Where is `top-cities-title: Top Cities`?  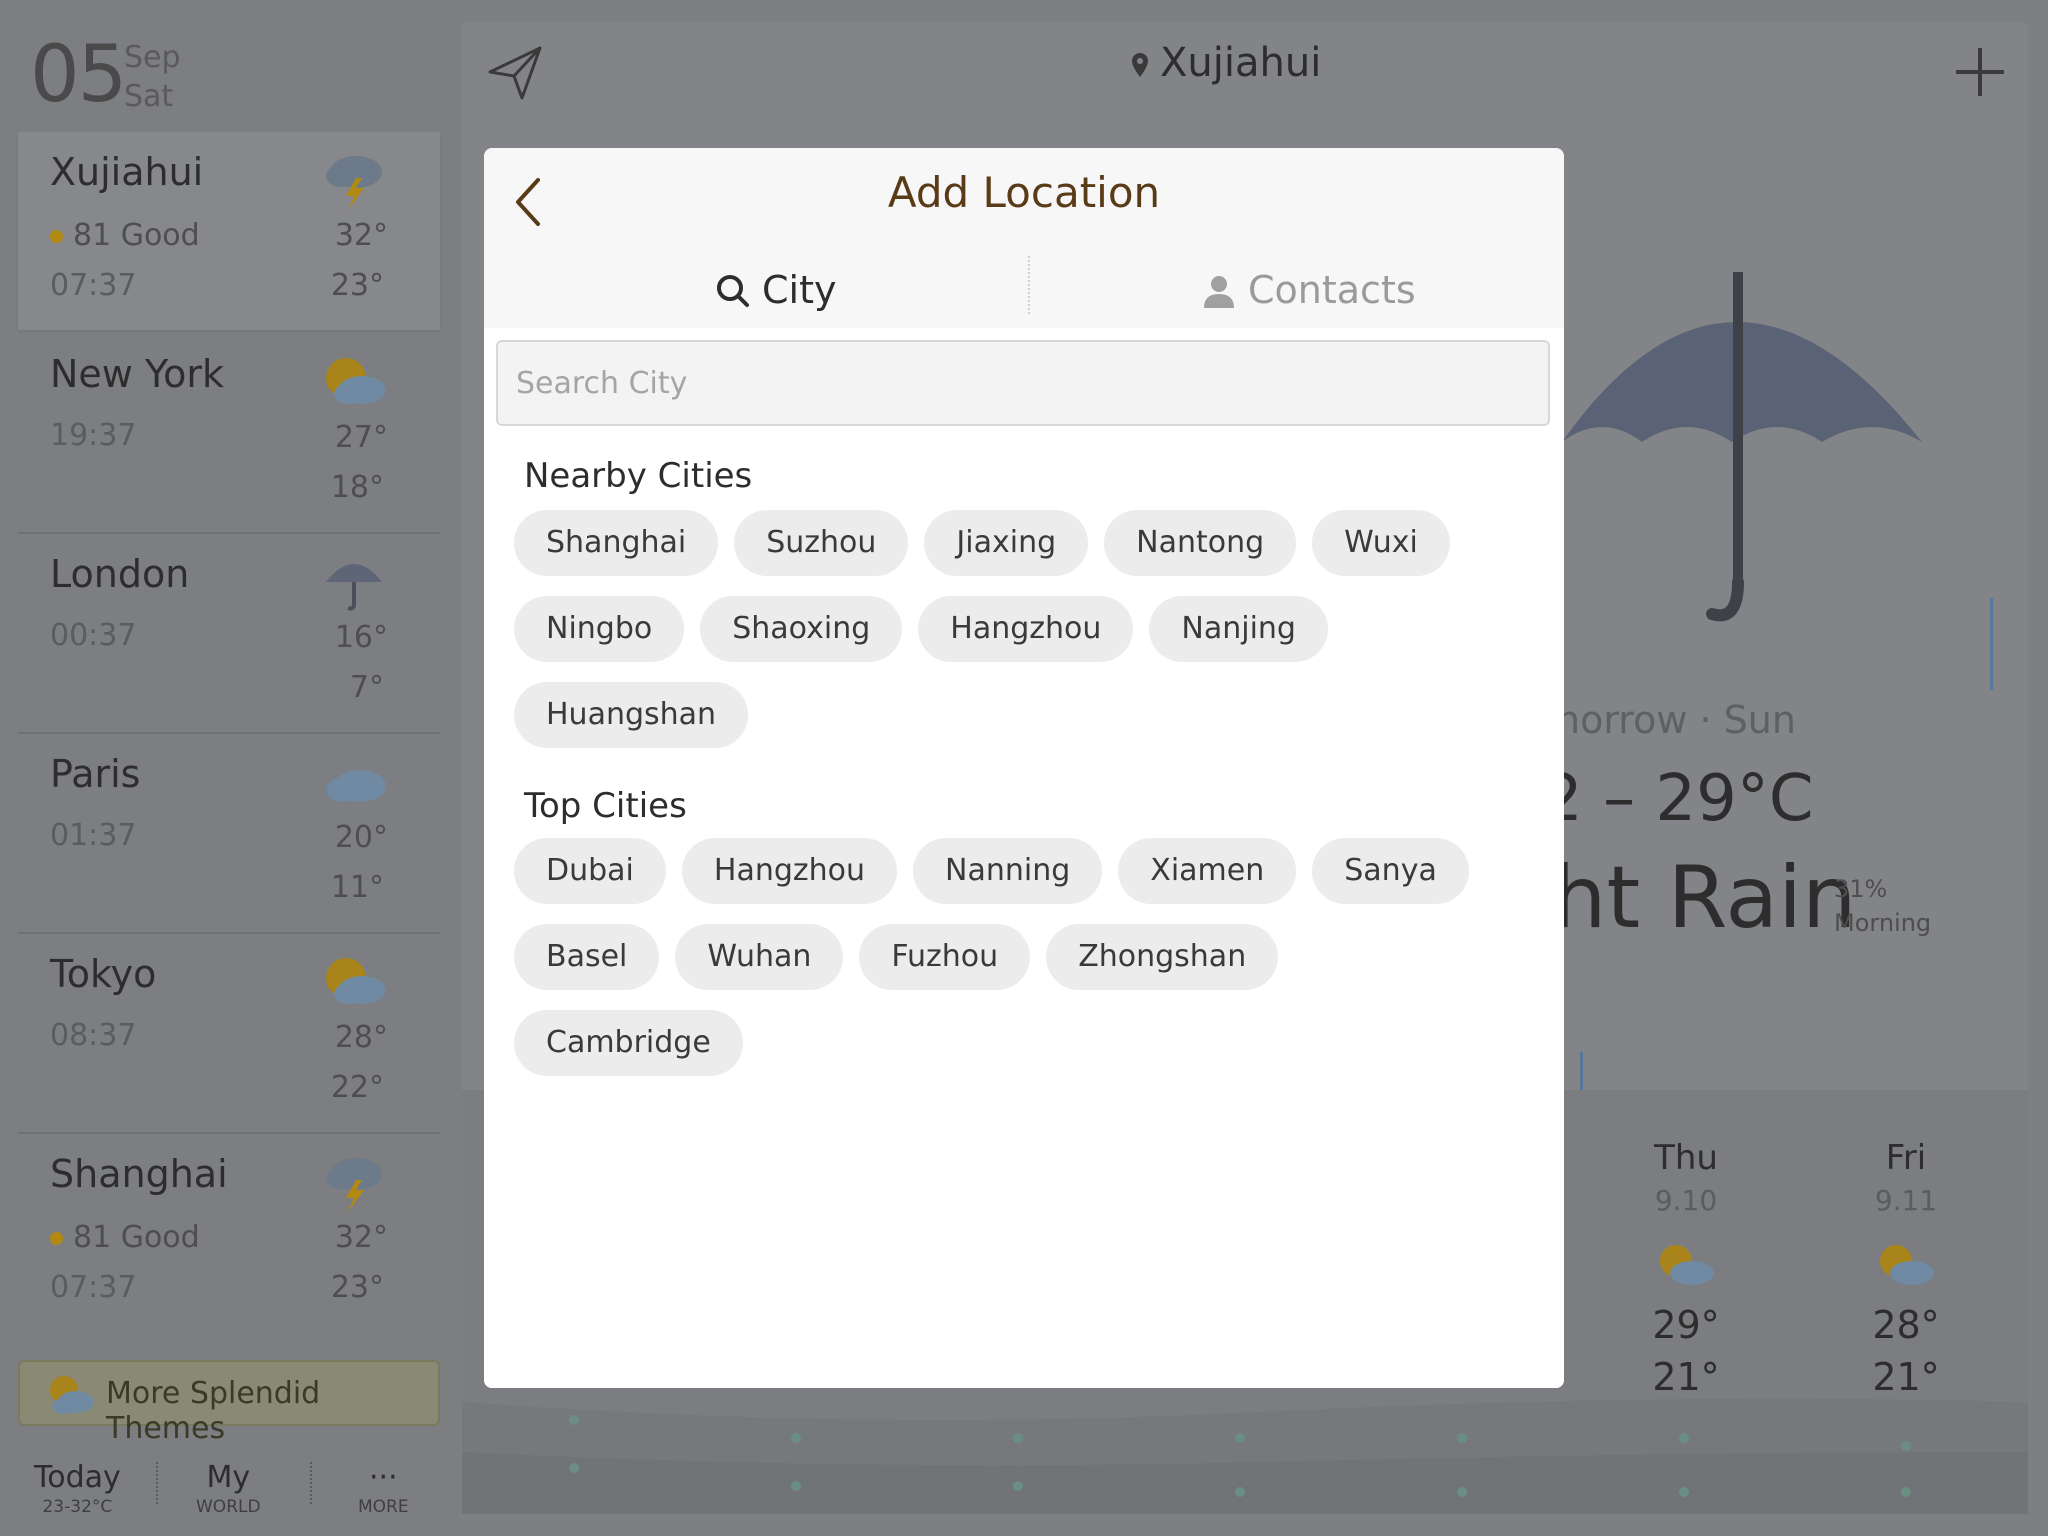 top-cities-title: Top Cities is located at coordinates (605, 806).